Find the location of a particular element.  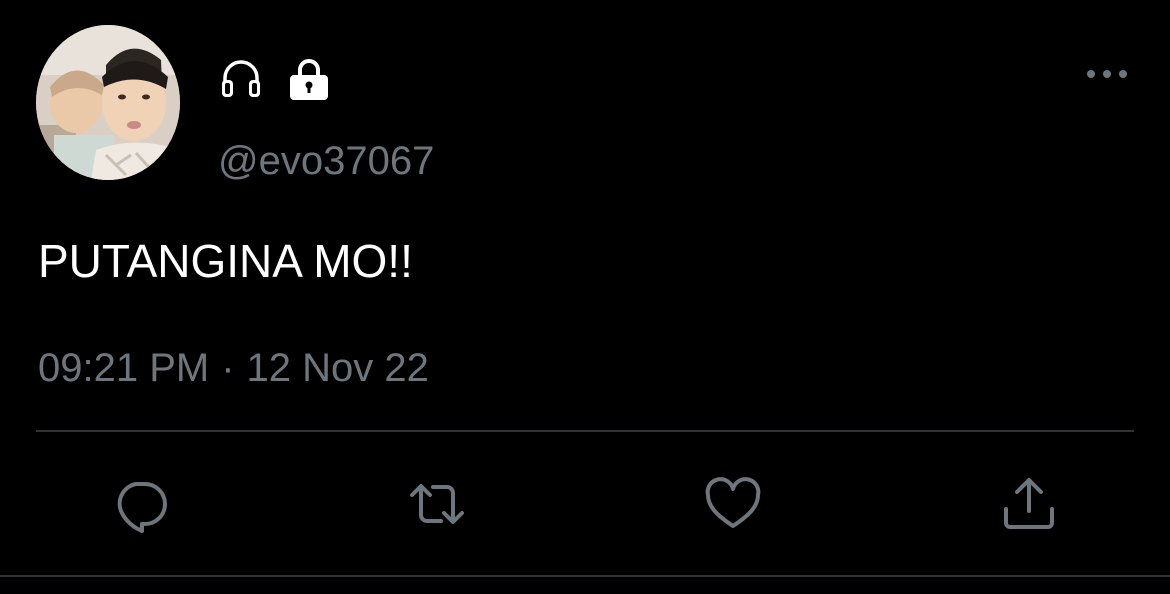

share-button is located at coordinates (1029, 504).